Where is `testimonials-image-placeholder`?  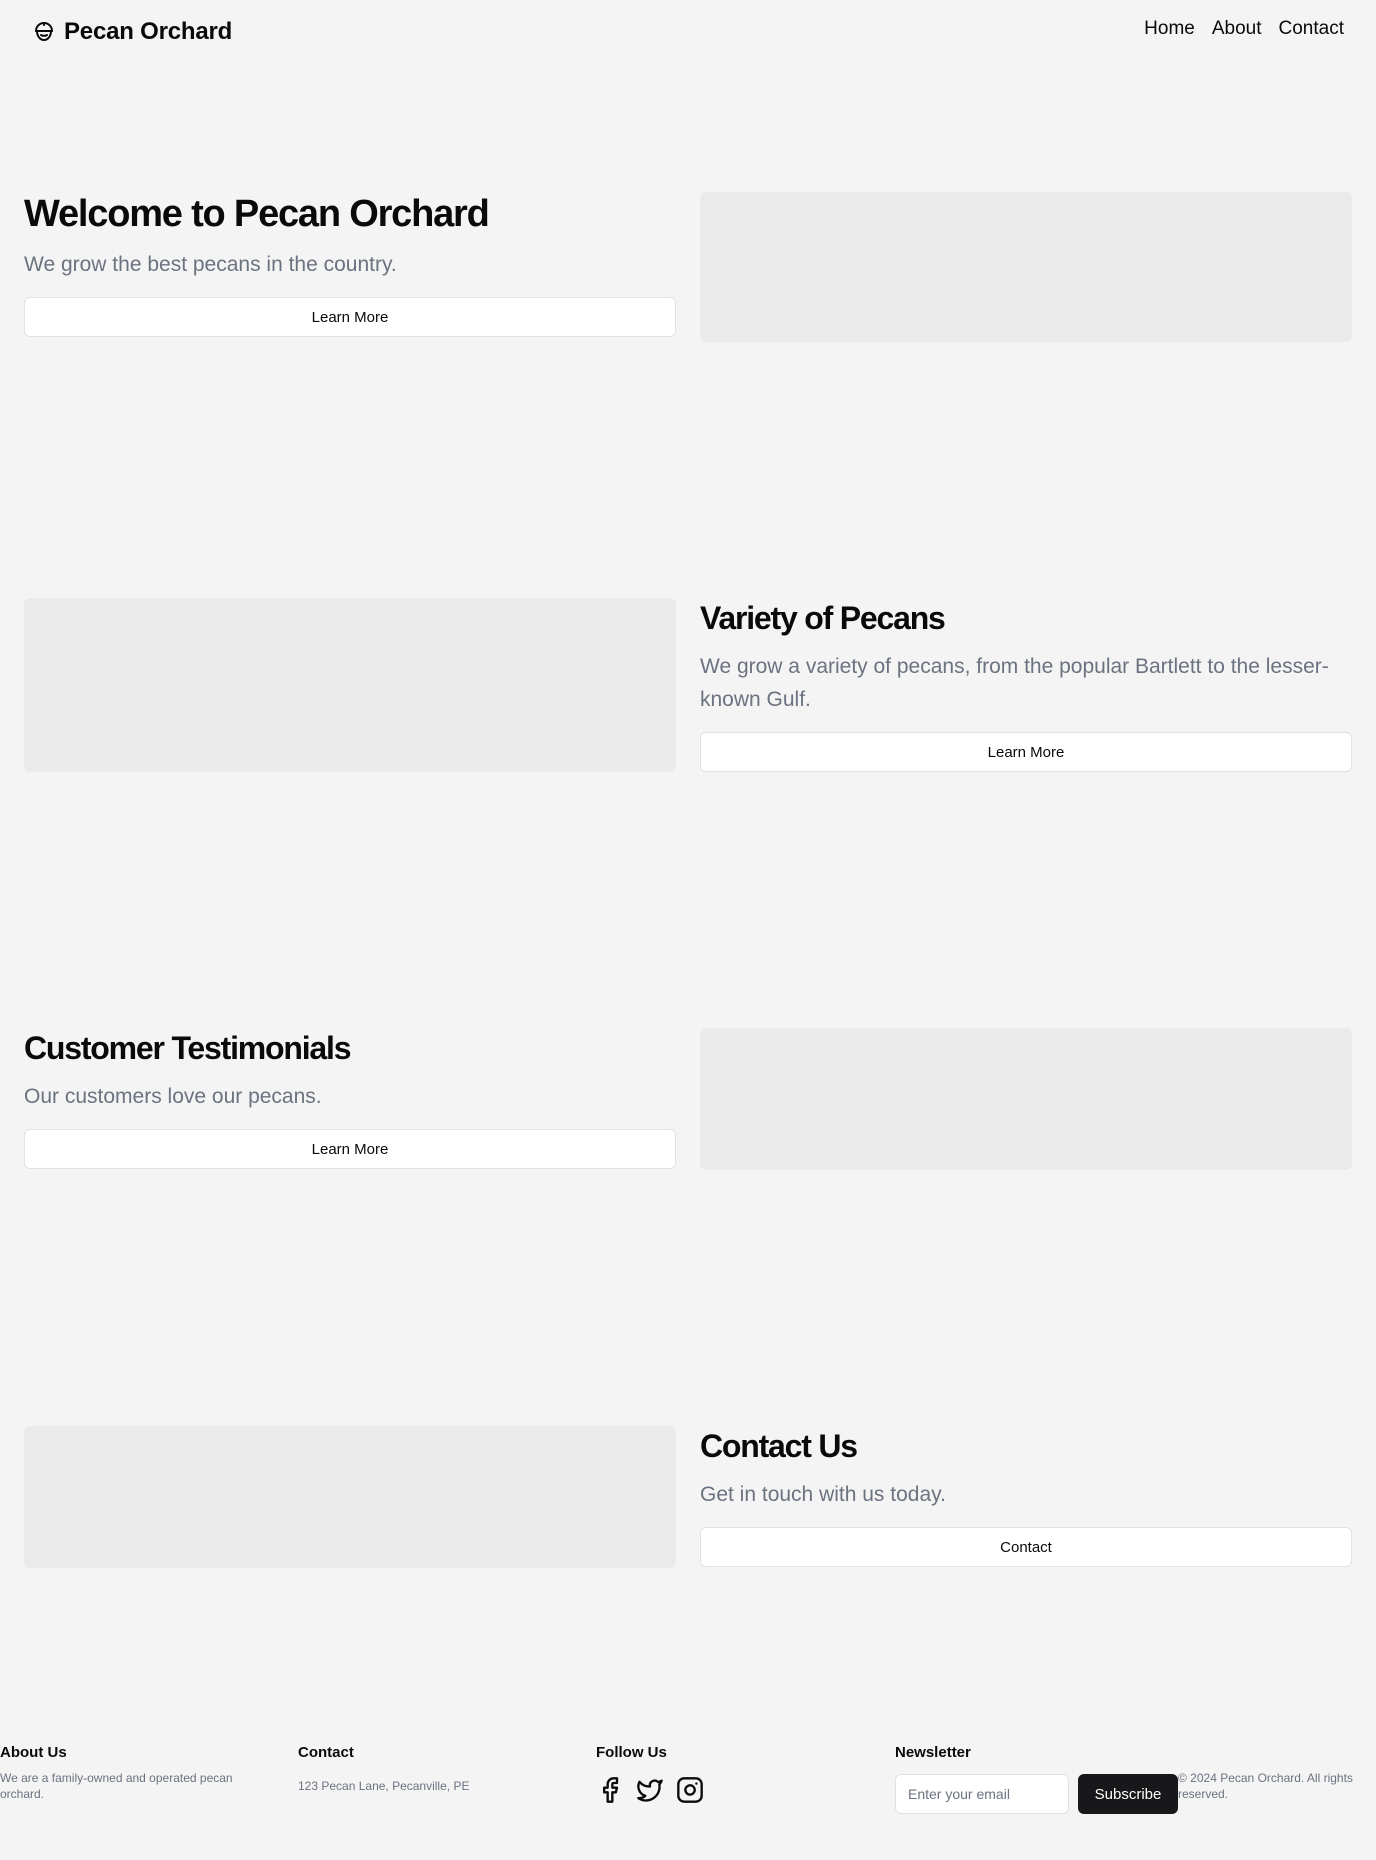 testimonials-image-placeholder is located at coordinates (1026, 1099).